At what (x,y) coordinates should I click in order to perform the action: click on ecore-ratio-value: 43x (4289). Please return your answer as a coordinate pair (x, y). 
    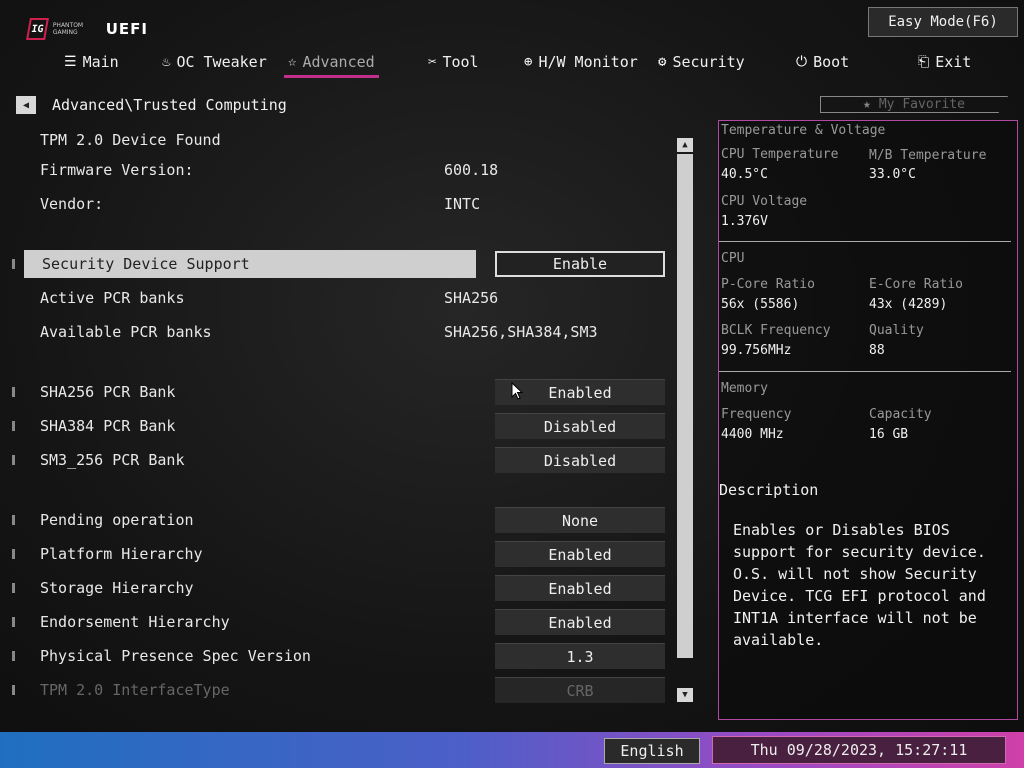
    Looking at the image, I should click on (908, 304).